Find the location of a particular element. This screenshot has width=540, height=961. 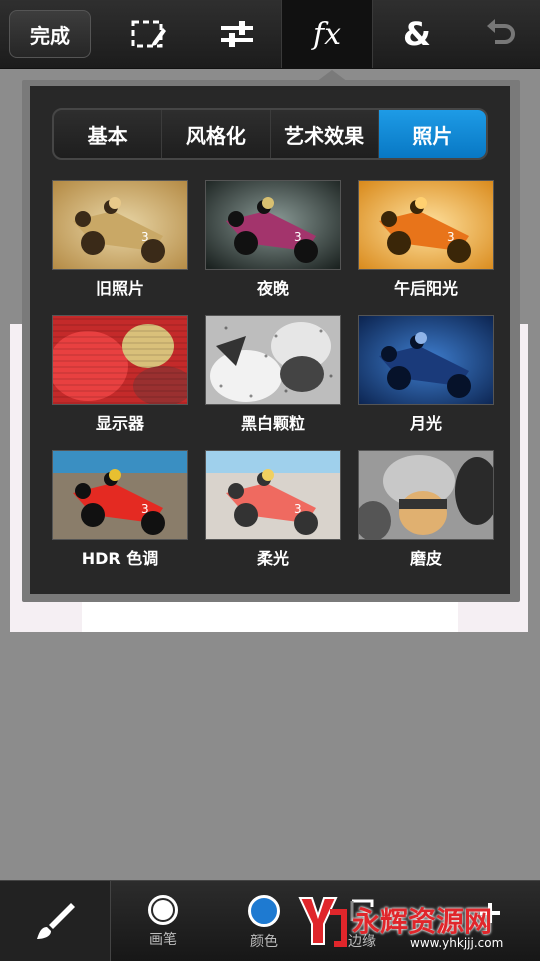

effect-soft-light: 3 柔光 is located at coordinates (273, 510).